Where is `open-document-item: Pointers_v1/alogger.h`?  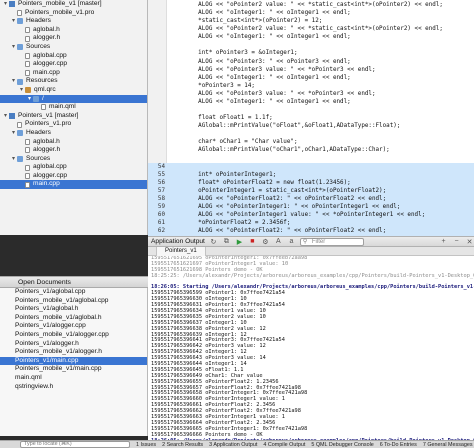 open-document-item: Pointers_v1/alogger.h is located at coordinates (73, 344).